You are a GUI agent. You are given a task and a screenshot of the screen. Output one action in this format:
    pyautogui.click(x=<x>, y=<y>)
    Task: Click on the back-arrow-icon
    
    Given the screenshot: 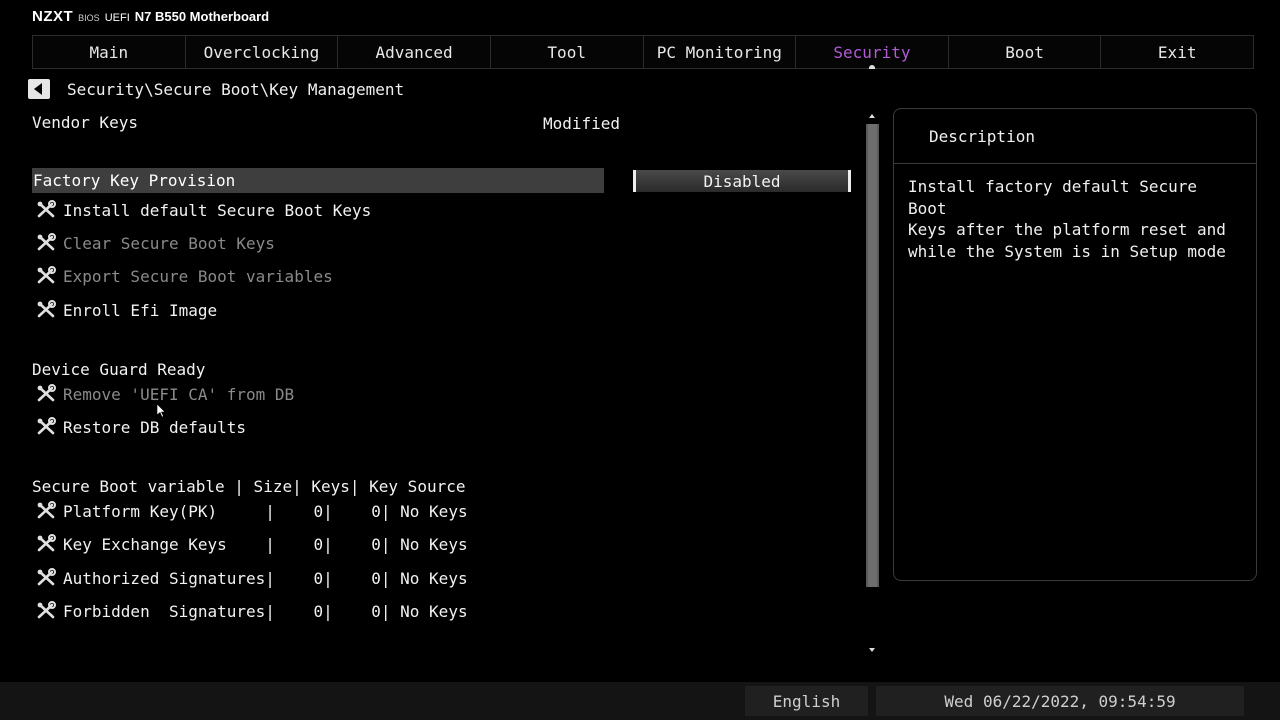 What is the action you would take?
    pyautogui.click(x=38, y=89)
    